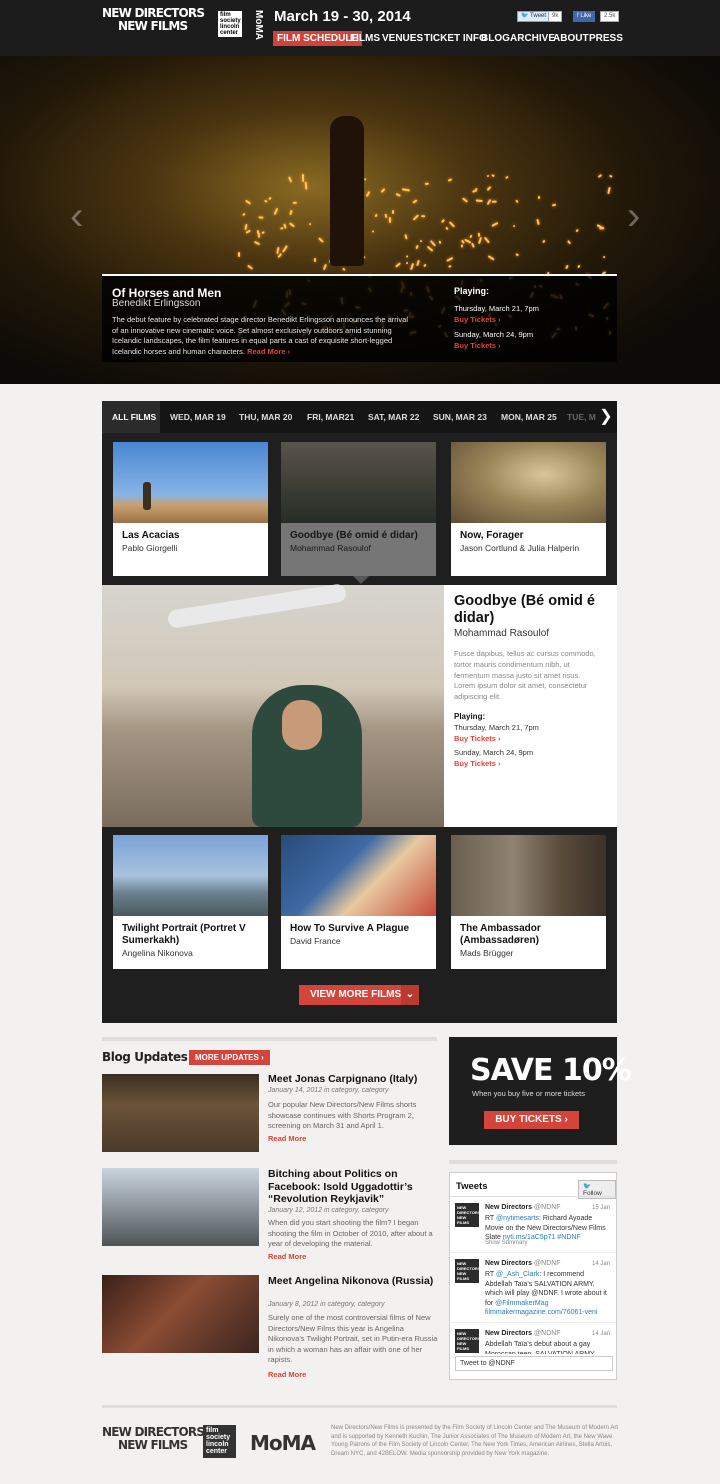  I want to click on blog-post-meta: January 8, 2012 in category, category, so click(326, 1304).